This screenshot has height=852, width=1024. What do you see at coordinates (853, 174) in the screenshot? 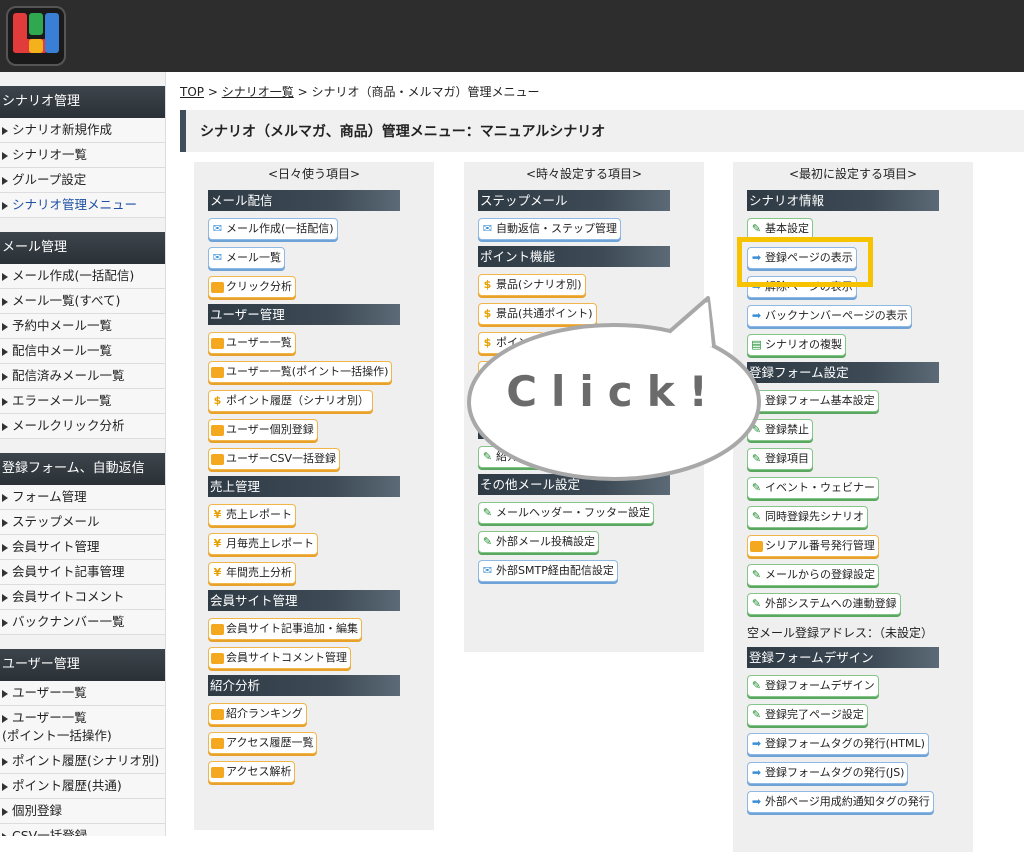
I see `column-header: <最初に設定する項目>` at bounding box center [853, 174].